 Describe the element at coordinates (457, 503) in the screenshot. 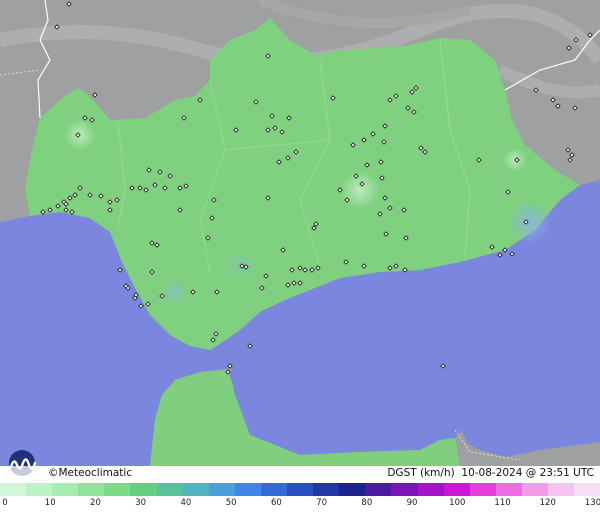

I see `color-scale-tick: 100` at that location.